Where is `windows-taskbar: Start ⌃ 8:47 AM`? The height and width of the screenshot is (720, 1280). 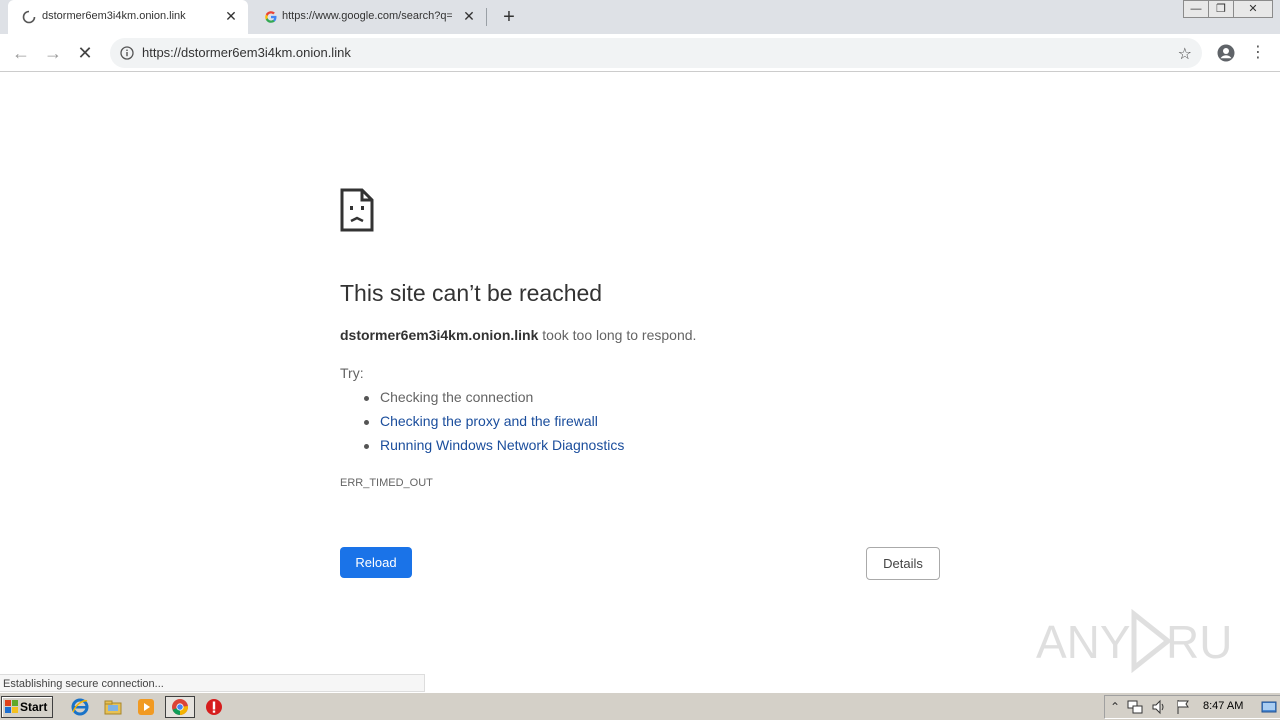
windows-taskbar: Start ⌃ 8:47 AM is located at coordinates (640, 706).